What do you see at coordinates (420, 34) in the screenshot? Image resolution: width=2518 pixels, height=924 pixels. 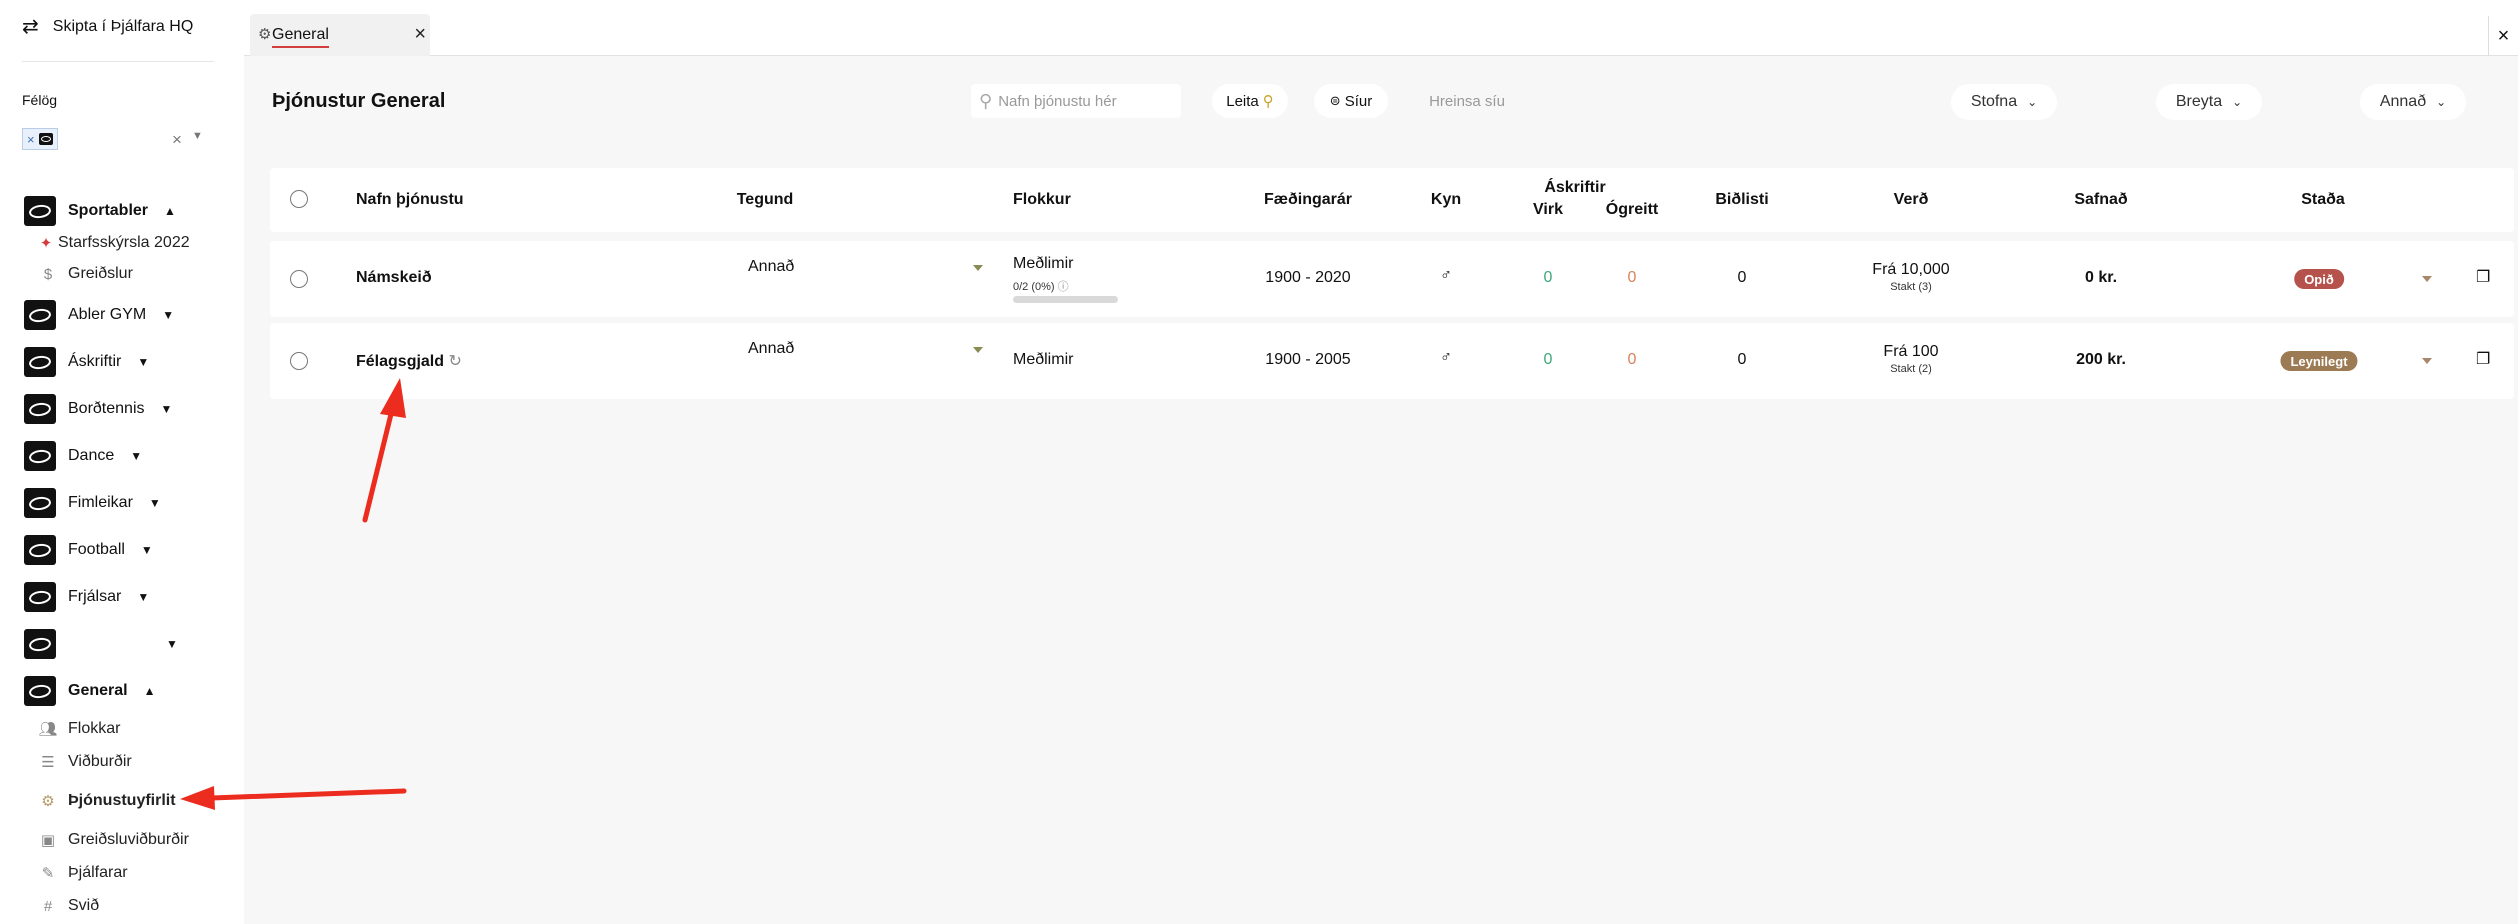 I see `close-tab-icon: ×` at bounding box center [420, 34].